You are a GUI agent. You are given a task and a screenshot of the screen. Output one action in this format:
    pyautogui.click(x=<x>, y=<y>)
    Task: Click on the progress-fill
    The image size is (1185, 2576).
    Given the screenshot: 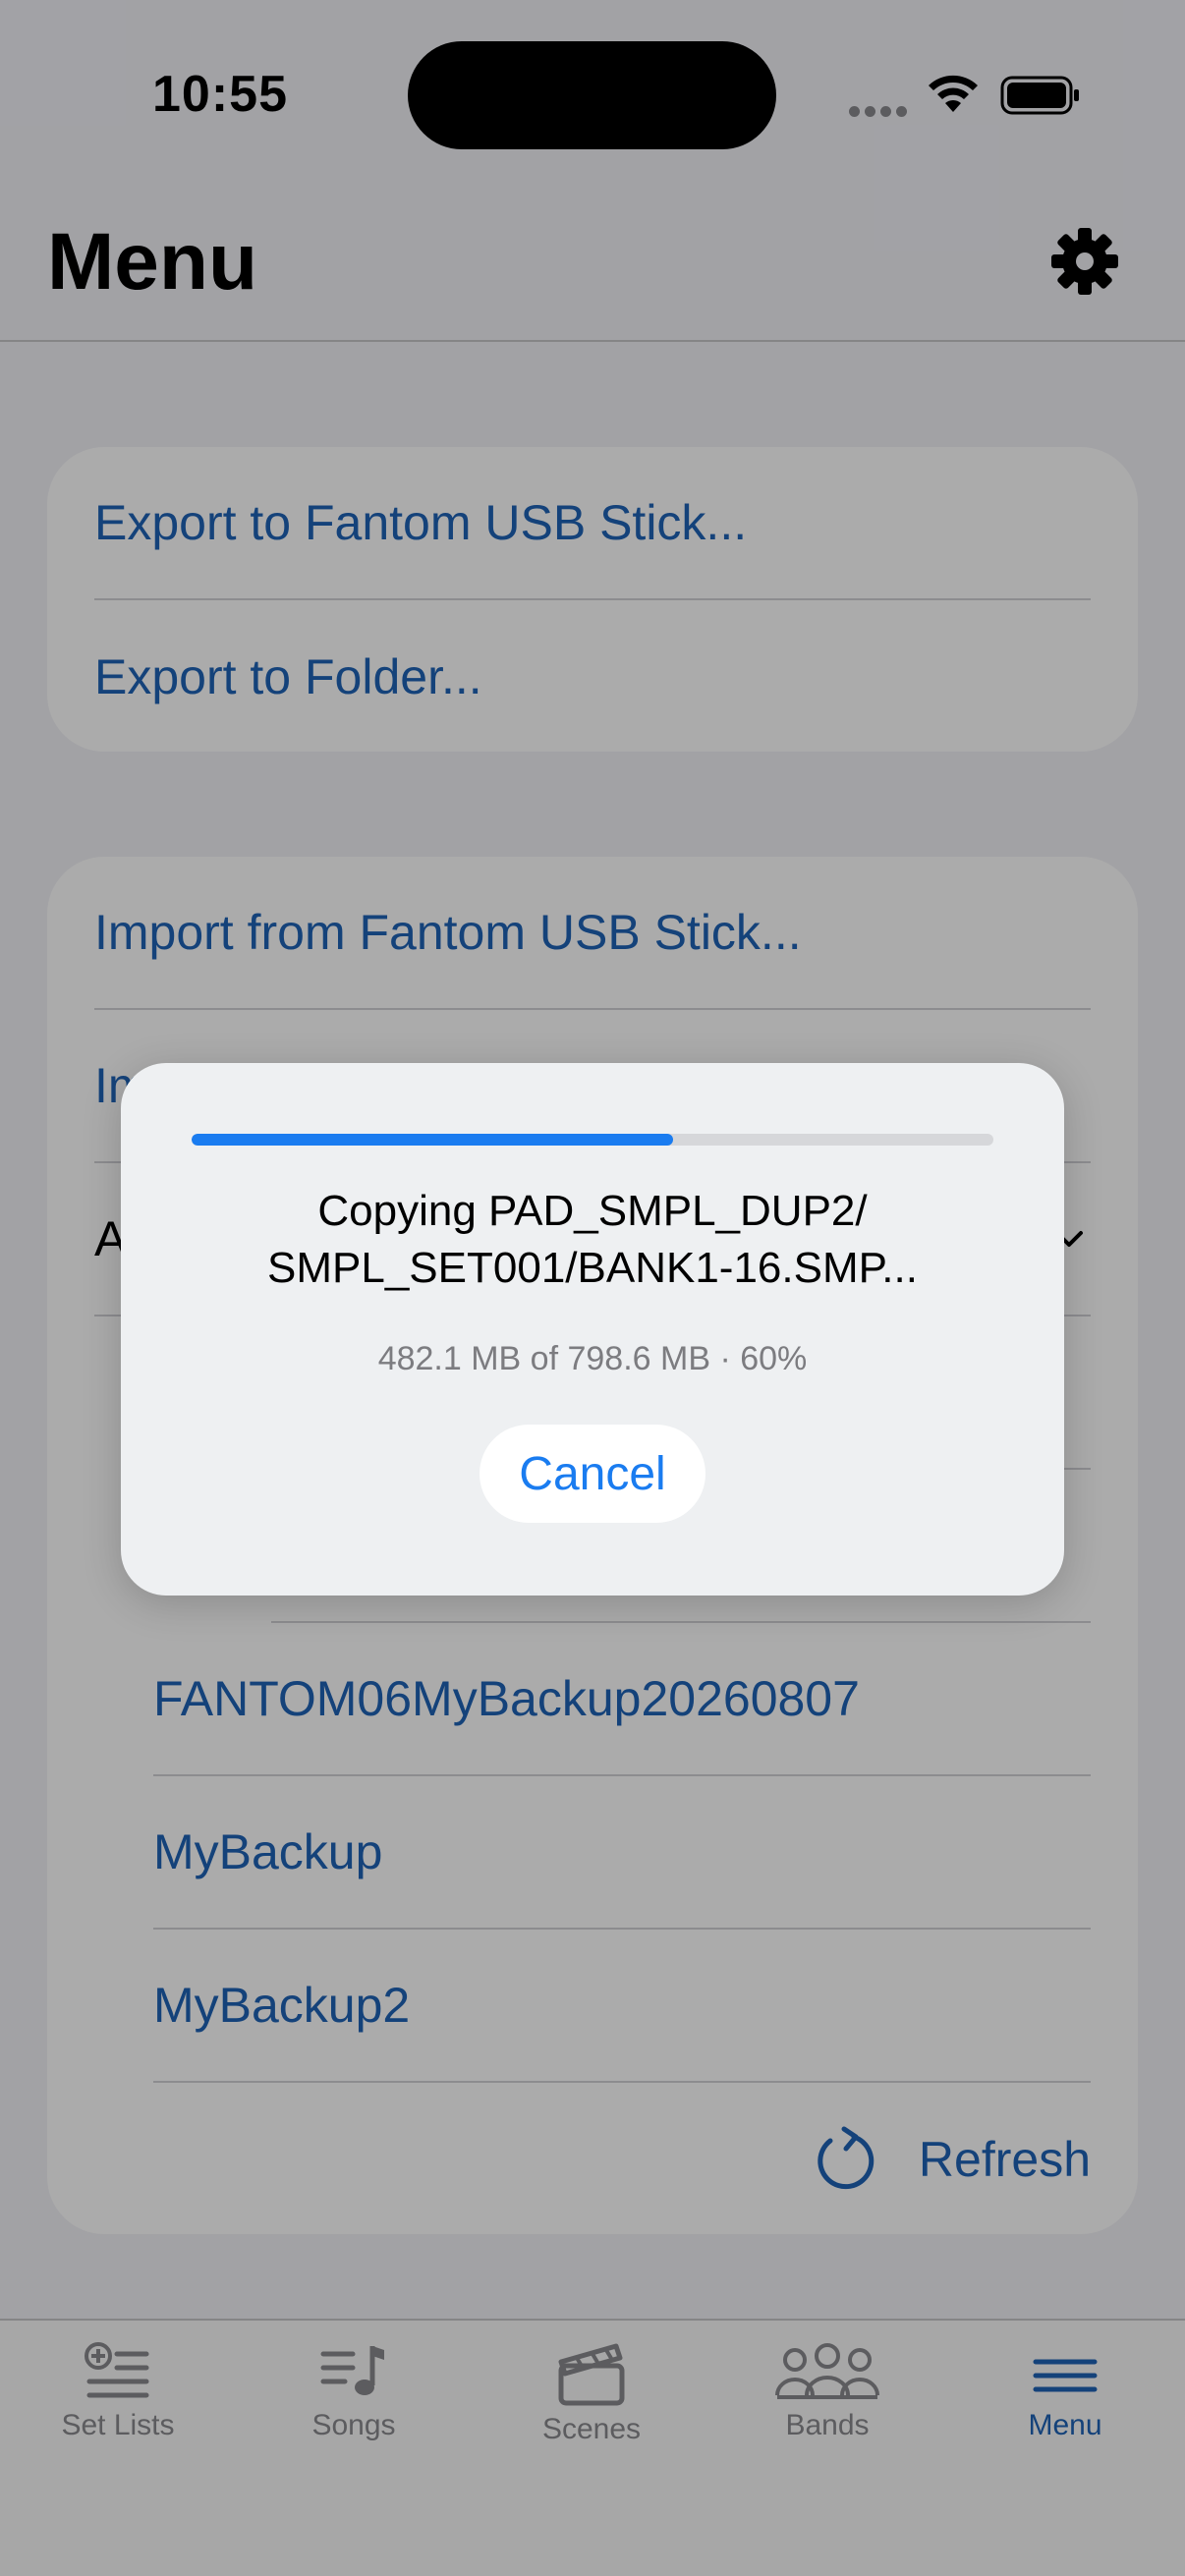 What is the action you would take?
    pyautogui.click(x=433, y=1140)
    